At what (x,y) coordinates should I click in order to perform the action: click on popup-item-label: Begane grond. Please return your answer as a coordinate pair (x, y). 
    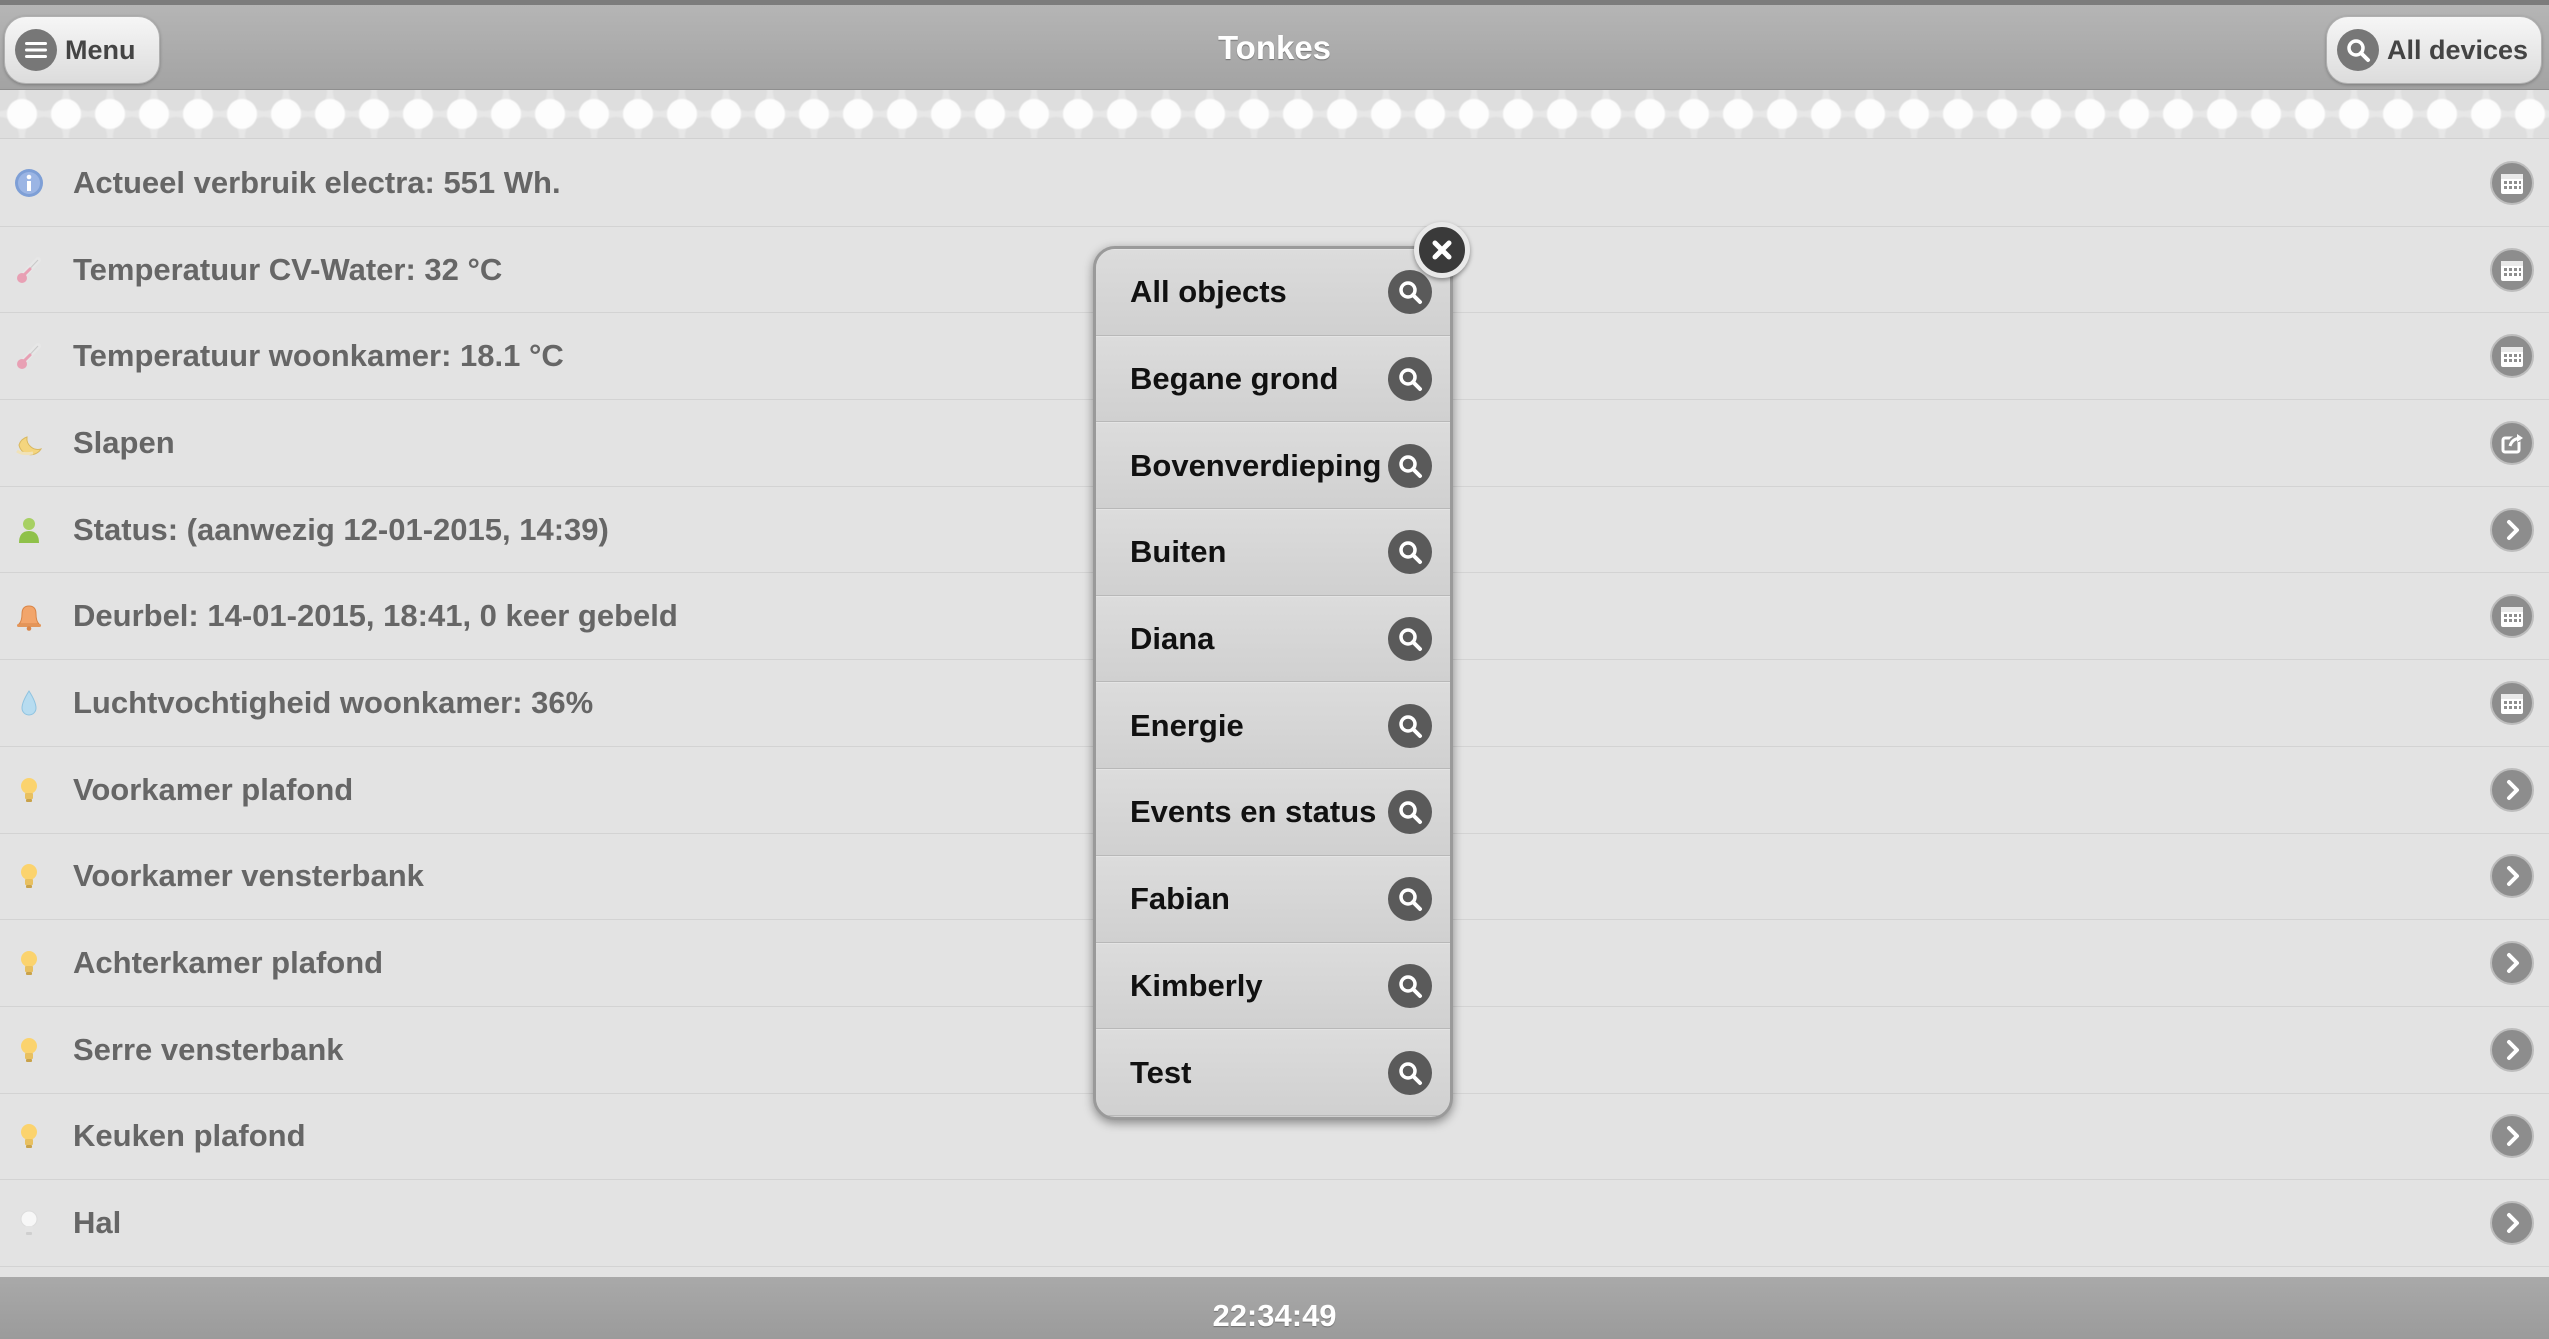
    Looking at the image, I should click on (1234, 379).